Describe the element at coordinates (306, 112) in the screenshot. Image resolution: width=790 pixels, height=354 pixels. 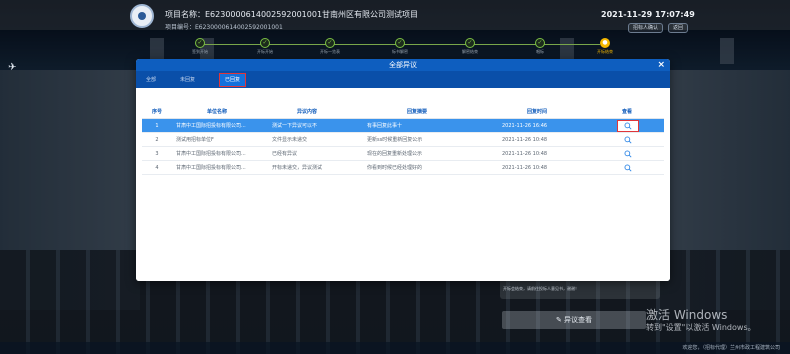
I see `column-header: 异议内容` at that location.